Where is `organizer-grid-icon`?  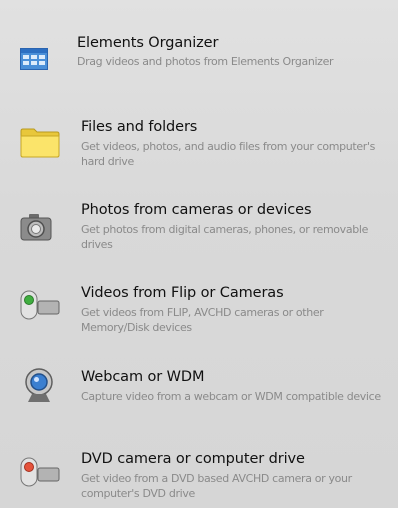 organizer-grid-icon is located at coordinates (34, 59).